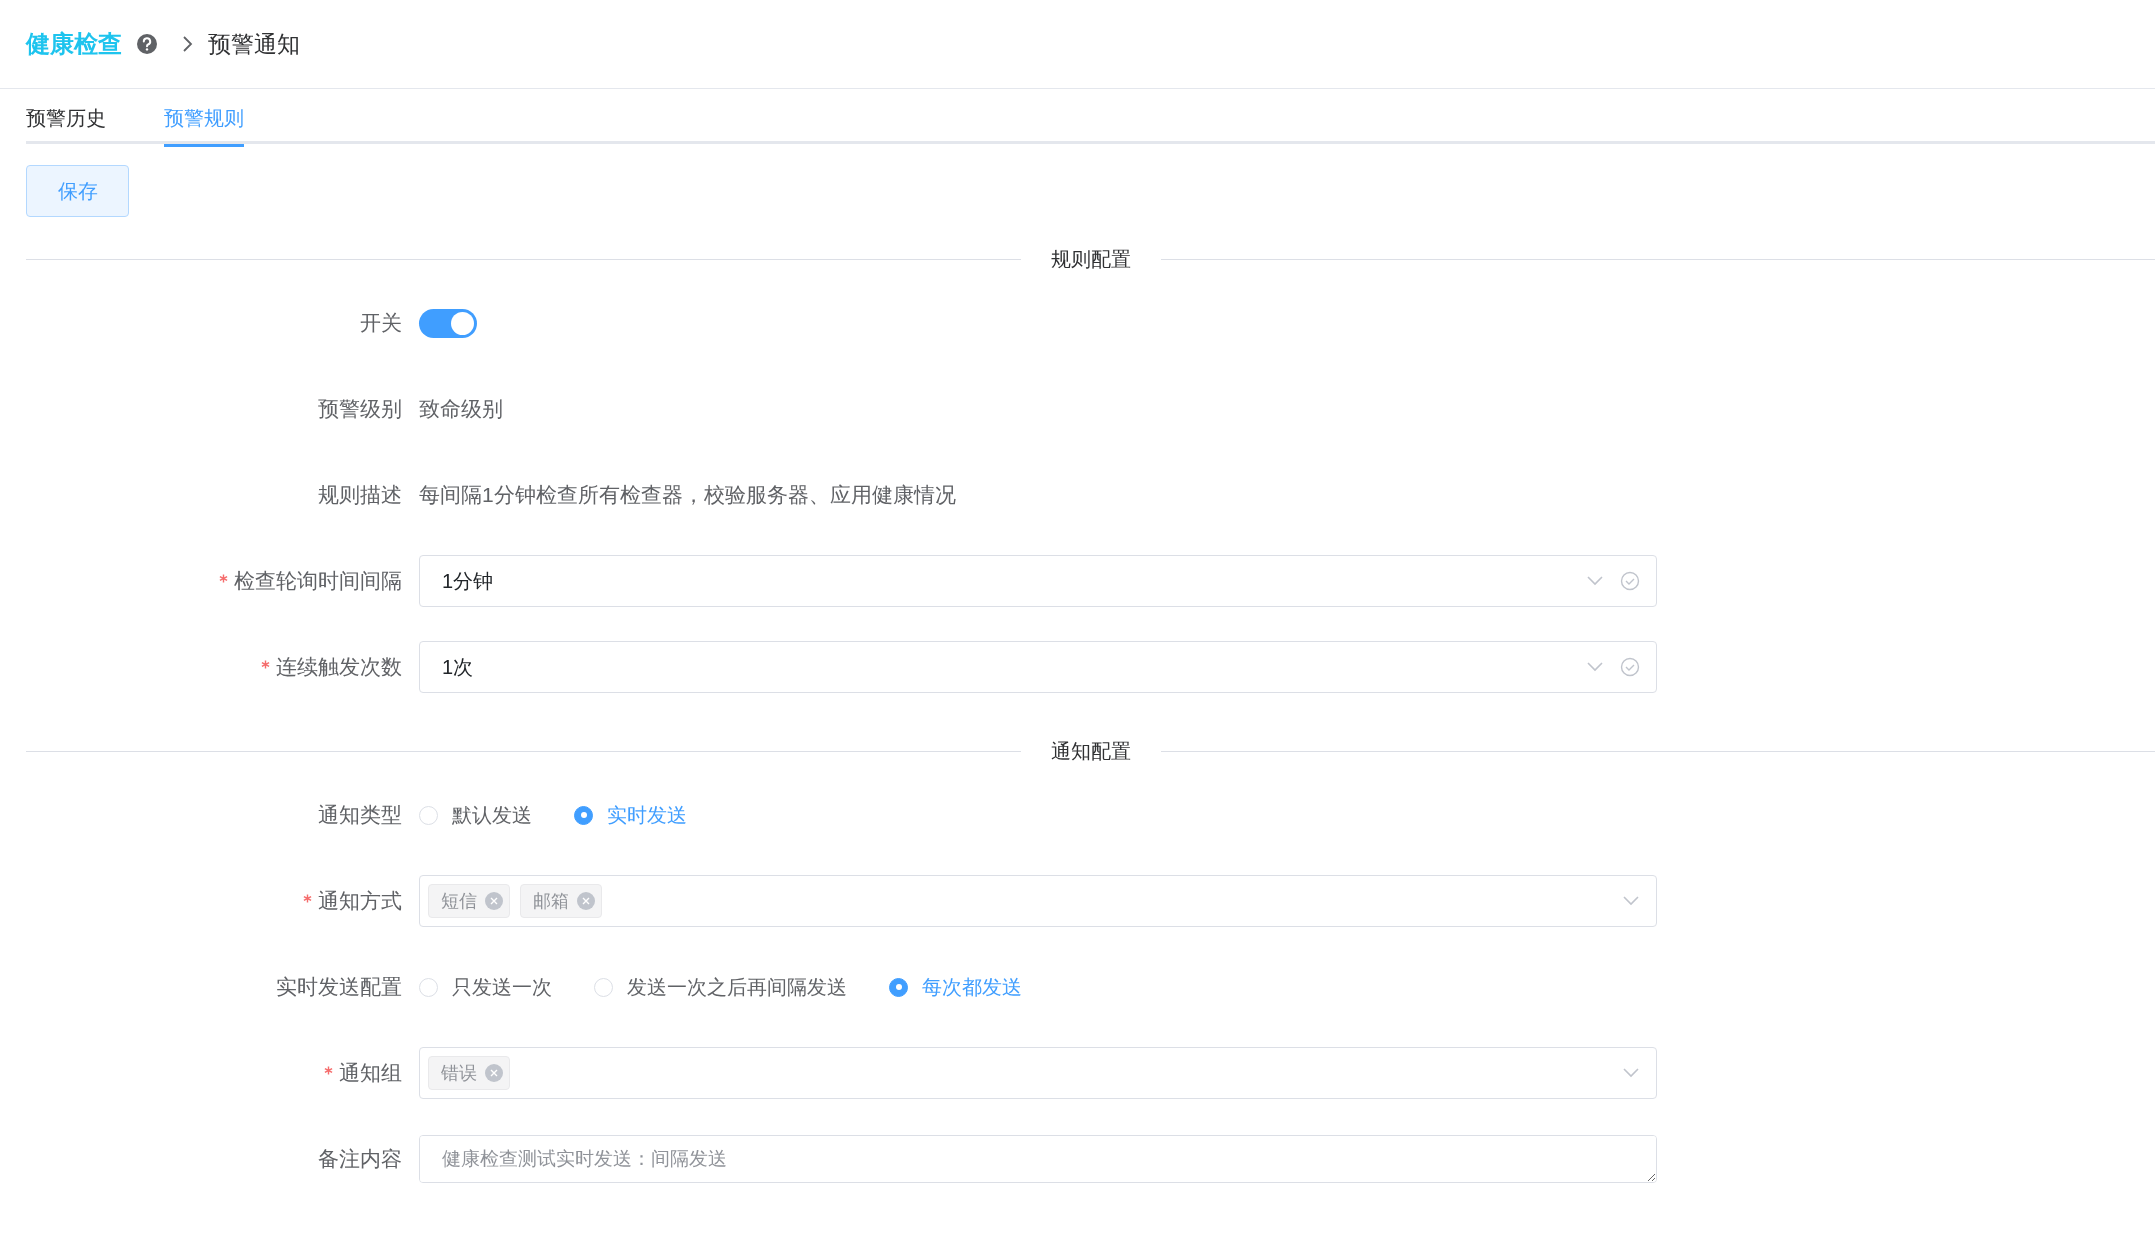 The width and height of the screenshot is (2155, 1239). Describe the element at coordinates (77, 191) in the screenshot. I see `save-button: 保存` at that location.